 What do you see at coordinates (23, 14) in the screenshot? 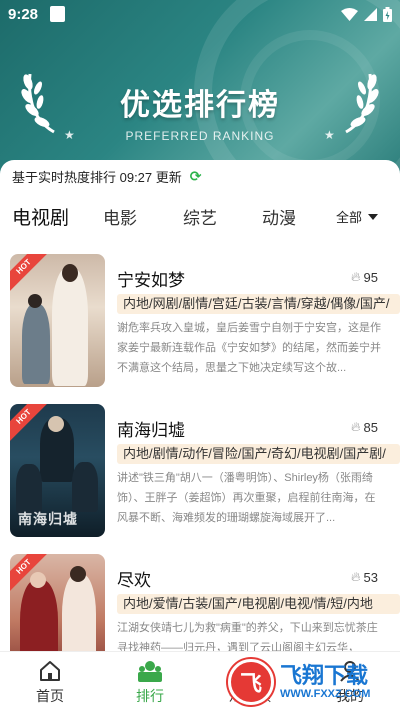
I see `status-time: 9:28` at bounding box center [23, 14].